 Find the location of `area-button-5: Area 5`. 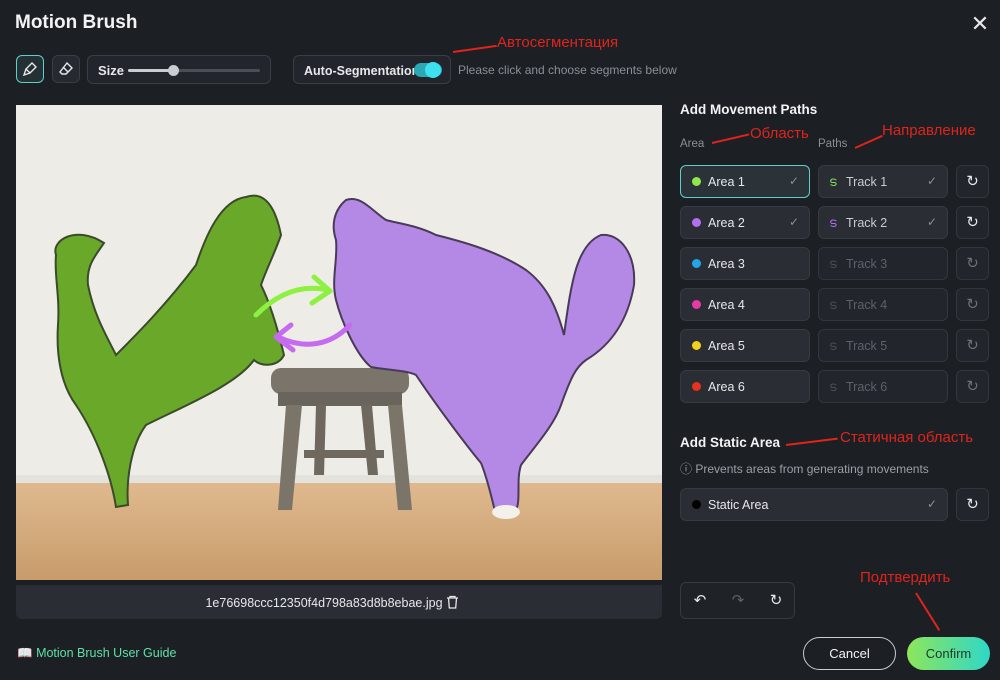

area-button-5: Area 5 is located at coordinates (745, 345).